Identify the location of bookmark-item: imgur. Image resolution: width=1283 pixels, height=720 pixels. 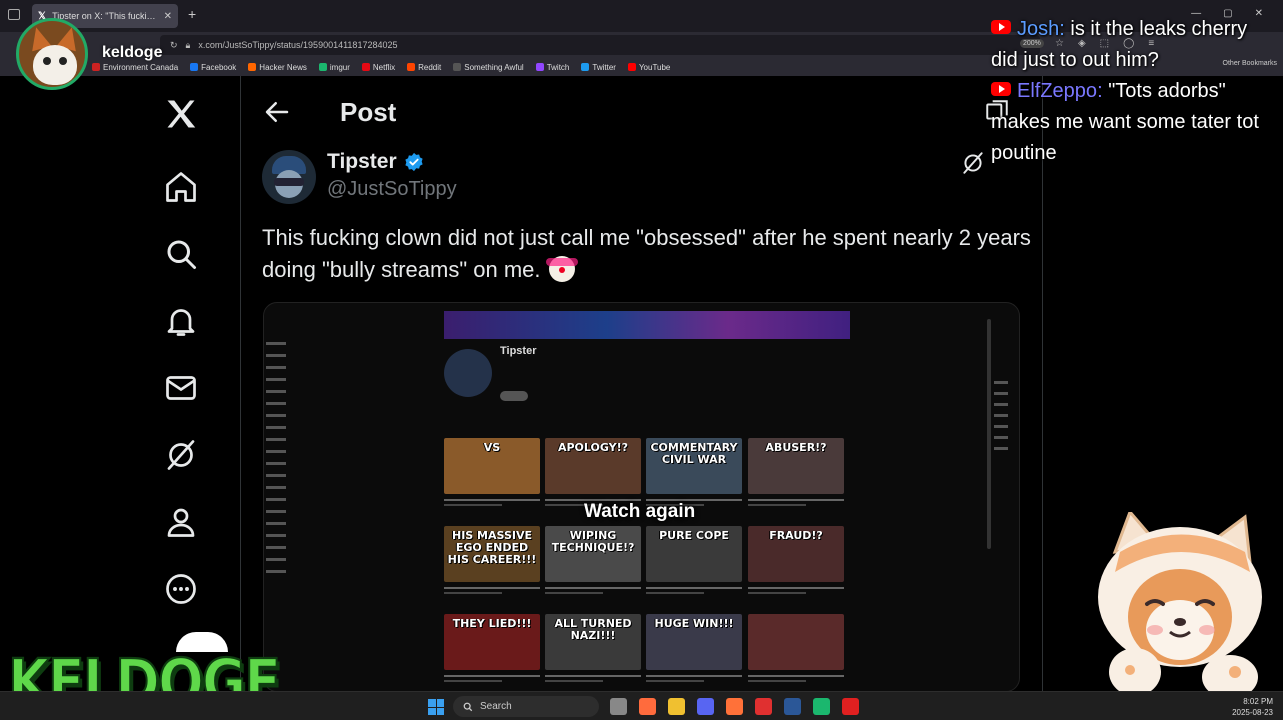
(334, 67).